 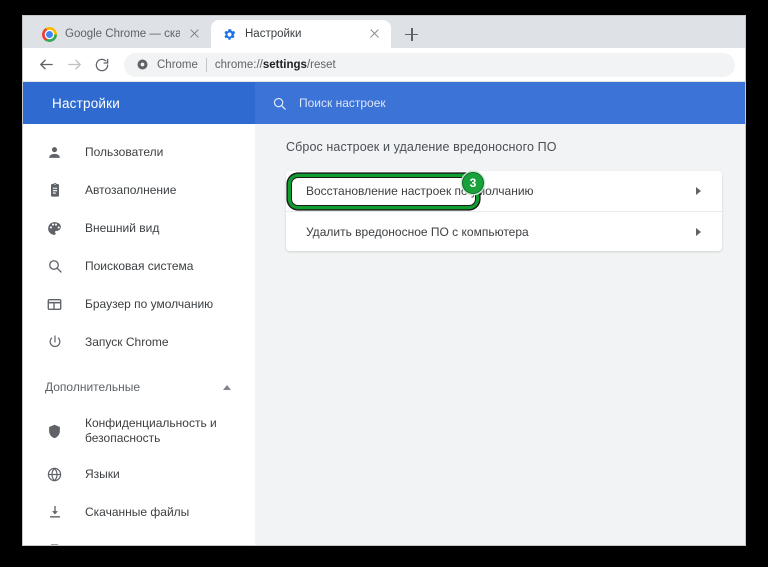 I want to click on restore-defaults-row: Восстановление настроек по умолчанию 3, so click(x=504, y=191).